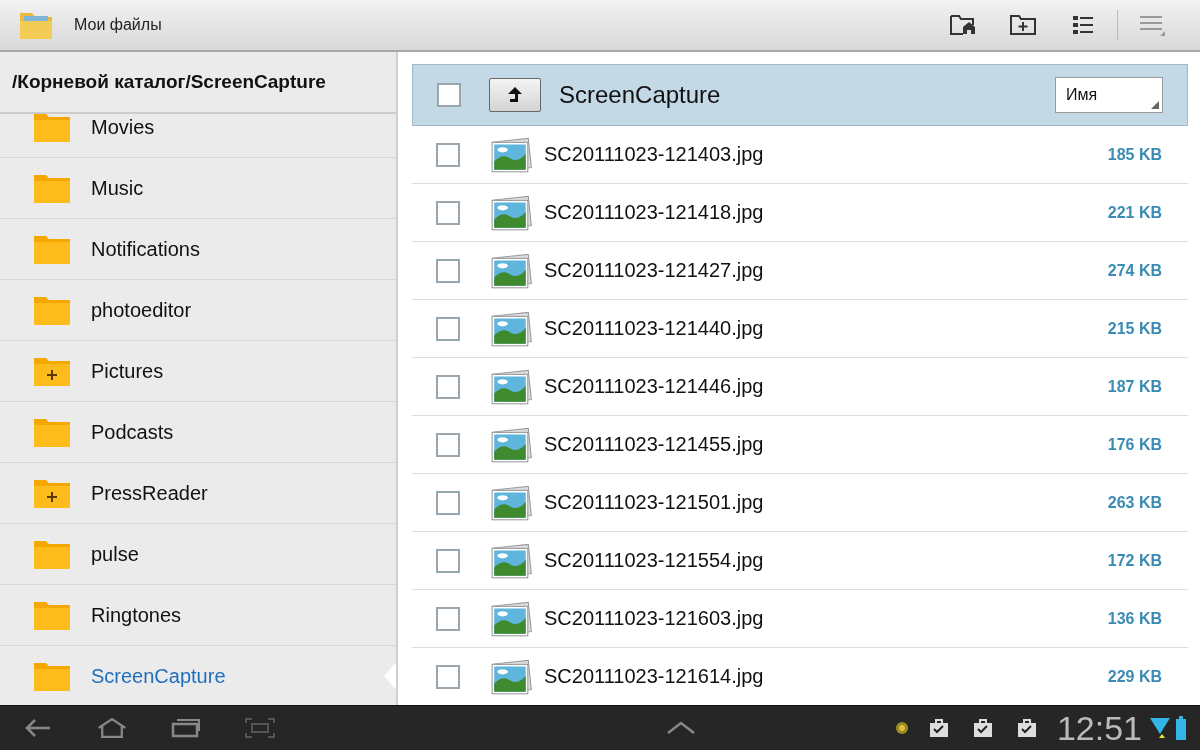 The height and width of the screenshot is (750, 1200). Describe the element at coordinates (640, 95) in the screenshot. I see `folder-title: ScreenCapture` at that location.